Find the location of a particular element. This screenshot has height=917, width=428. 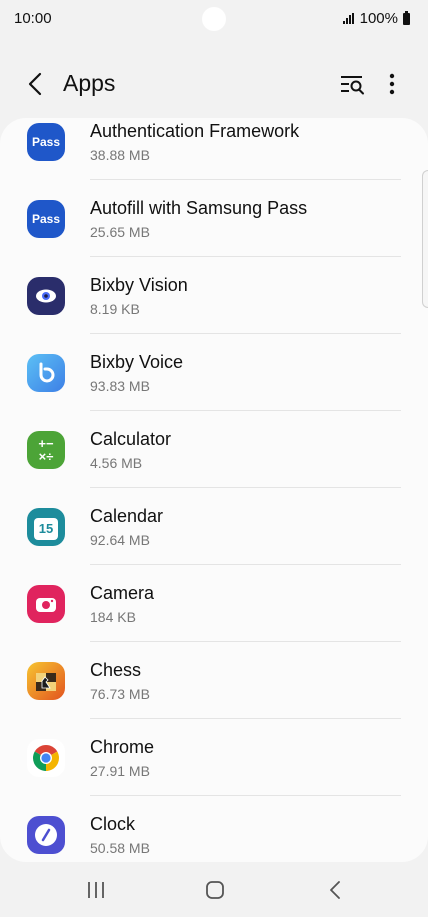

back-button is located at coordinates (36, 84).